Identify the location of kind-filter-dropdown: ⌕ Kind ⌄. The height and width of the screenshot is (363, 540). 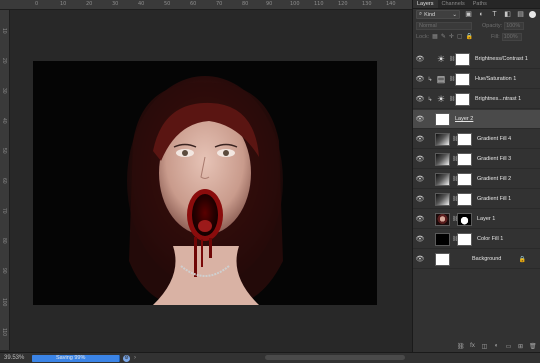
(438, 14).